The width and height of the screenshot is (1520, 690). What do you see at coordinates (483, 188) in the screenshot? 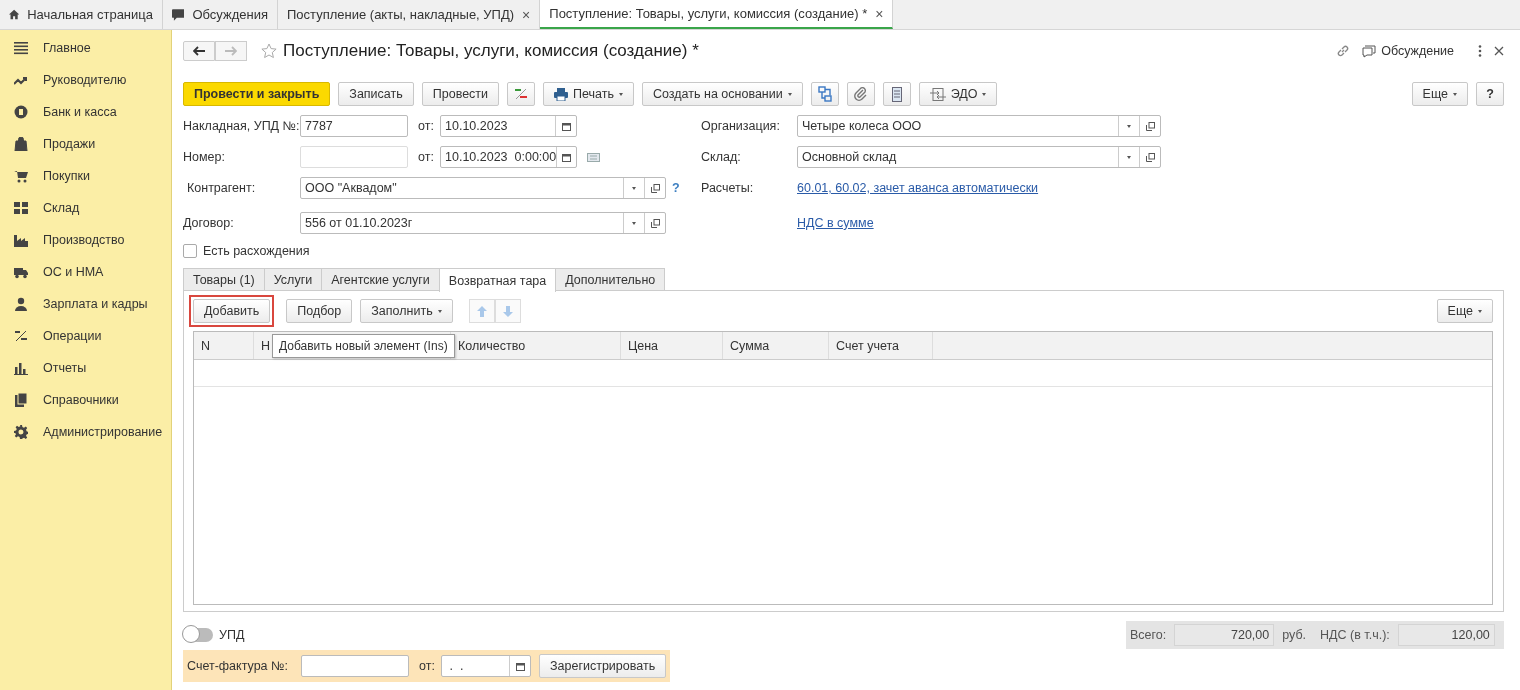
I see `counterparty-field: ООО "Аквадом"` at bounding box center [483, 188].